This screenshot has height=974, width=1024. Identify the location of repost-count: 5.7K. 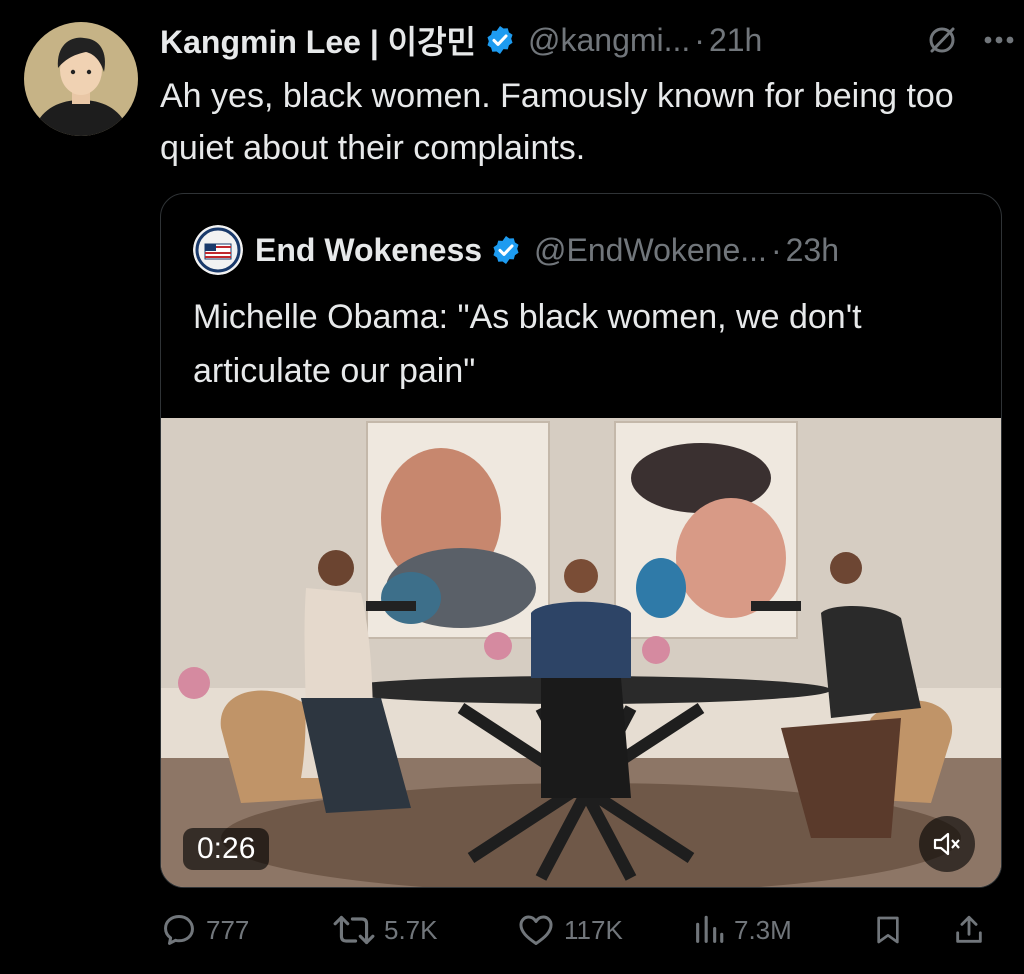
(411, 929).